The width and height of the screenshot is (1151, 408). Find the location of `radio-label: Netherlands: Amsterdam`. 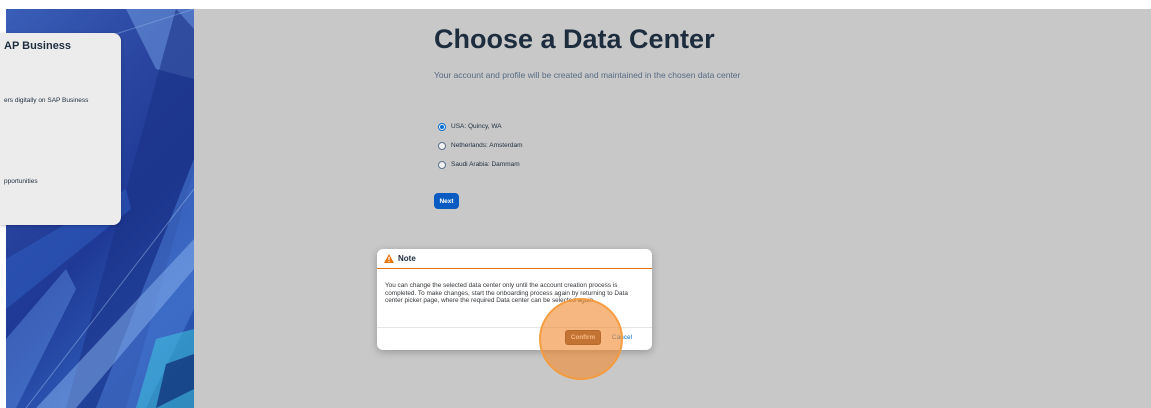

radio-label: Netherlands: Amsterdam is located at coordinates (487, 145).